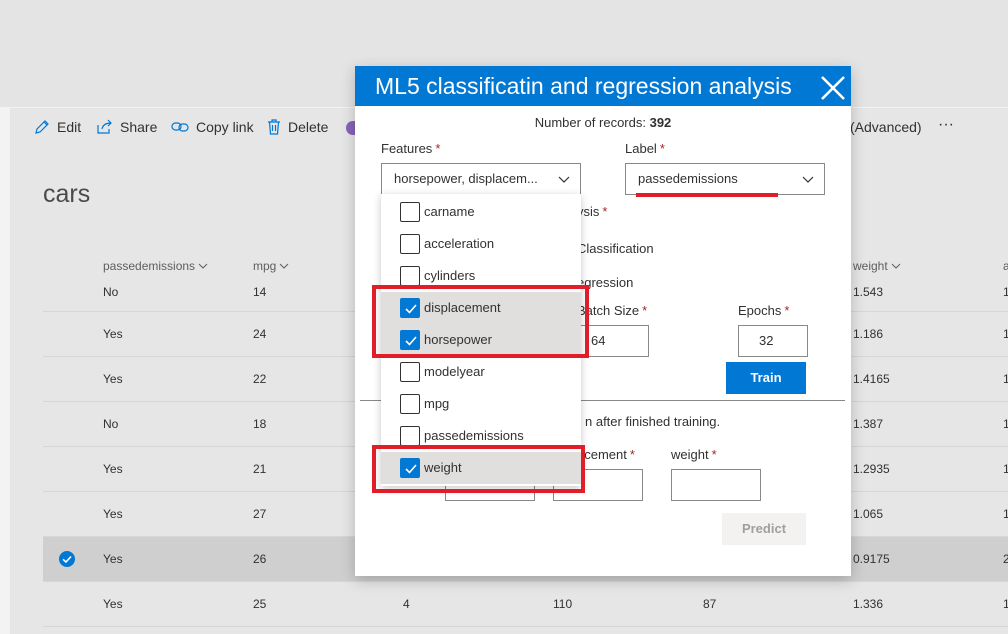 The height and width of the screenshot is (634, 1008). What do you see at coordinates (180, 127) in the screenshot?
I see `link-icon` at bounding box center [180, 127].